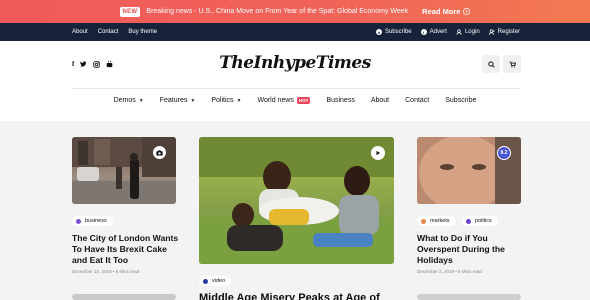  I want to click on tag-business: business, so click(92, 221).